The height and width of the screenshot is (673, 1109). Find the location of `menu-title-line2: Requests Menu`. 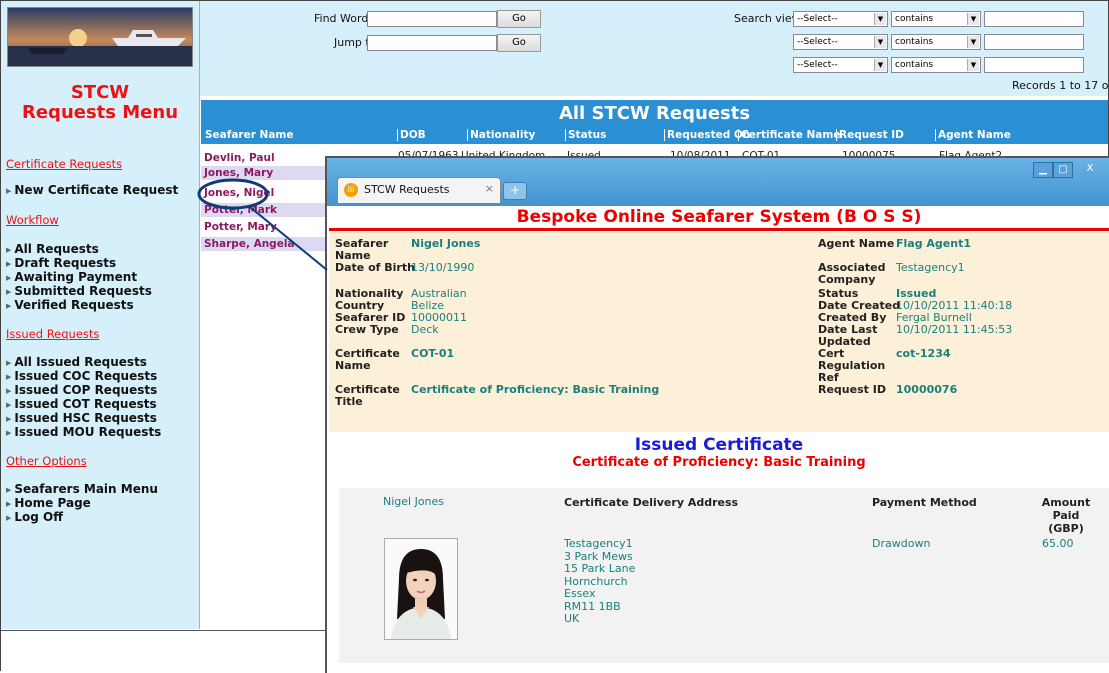

menu-title-line2: Requests Menu is located at coordinates (100, 112).